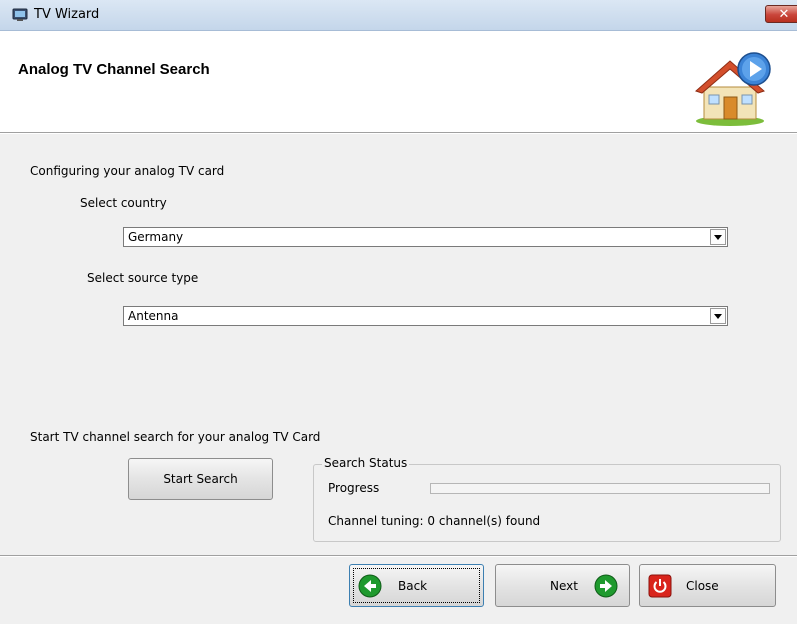 This screenshot has height=624, width=797. Describe the element at coordinates (366, 463) in the screenshot. I see `search-status-legend: Search Status` at that location.